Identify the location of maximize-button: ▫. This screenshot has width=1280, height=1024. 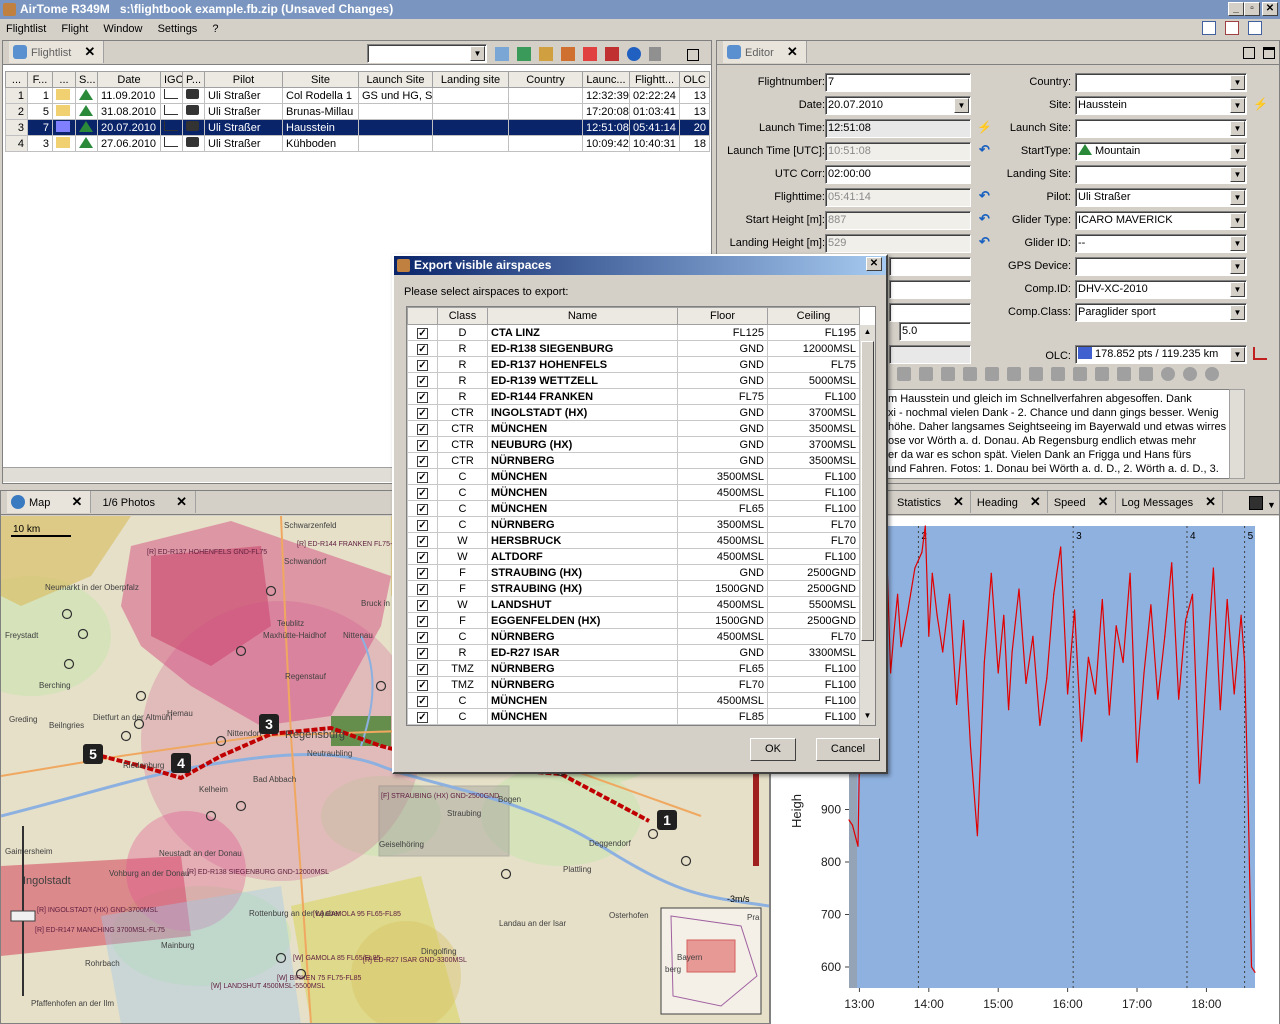
(1252, 9).